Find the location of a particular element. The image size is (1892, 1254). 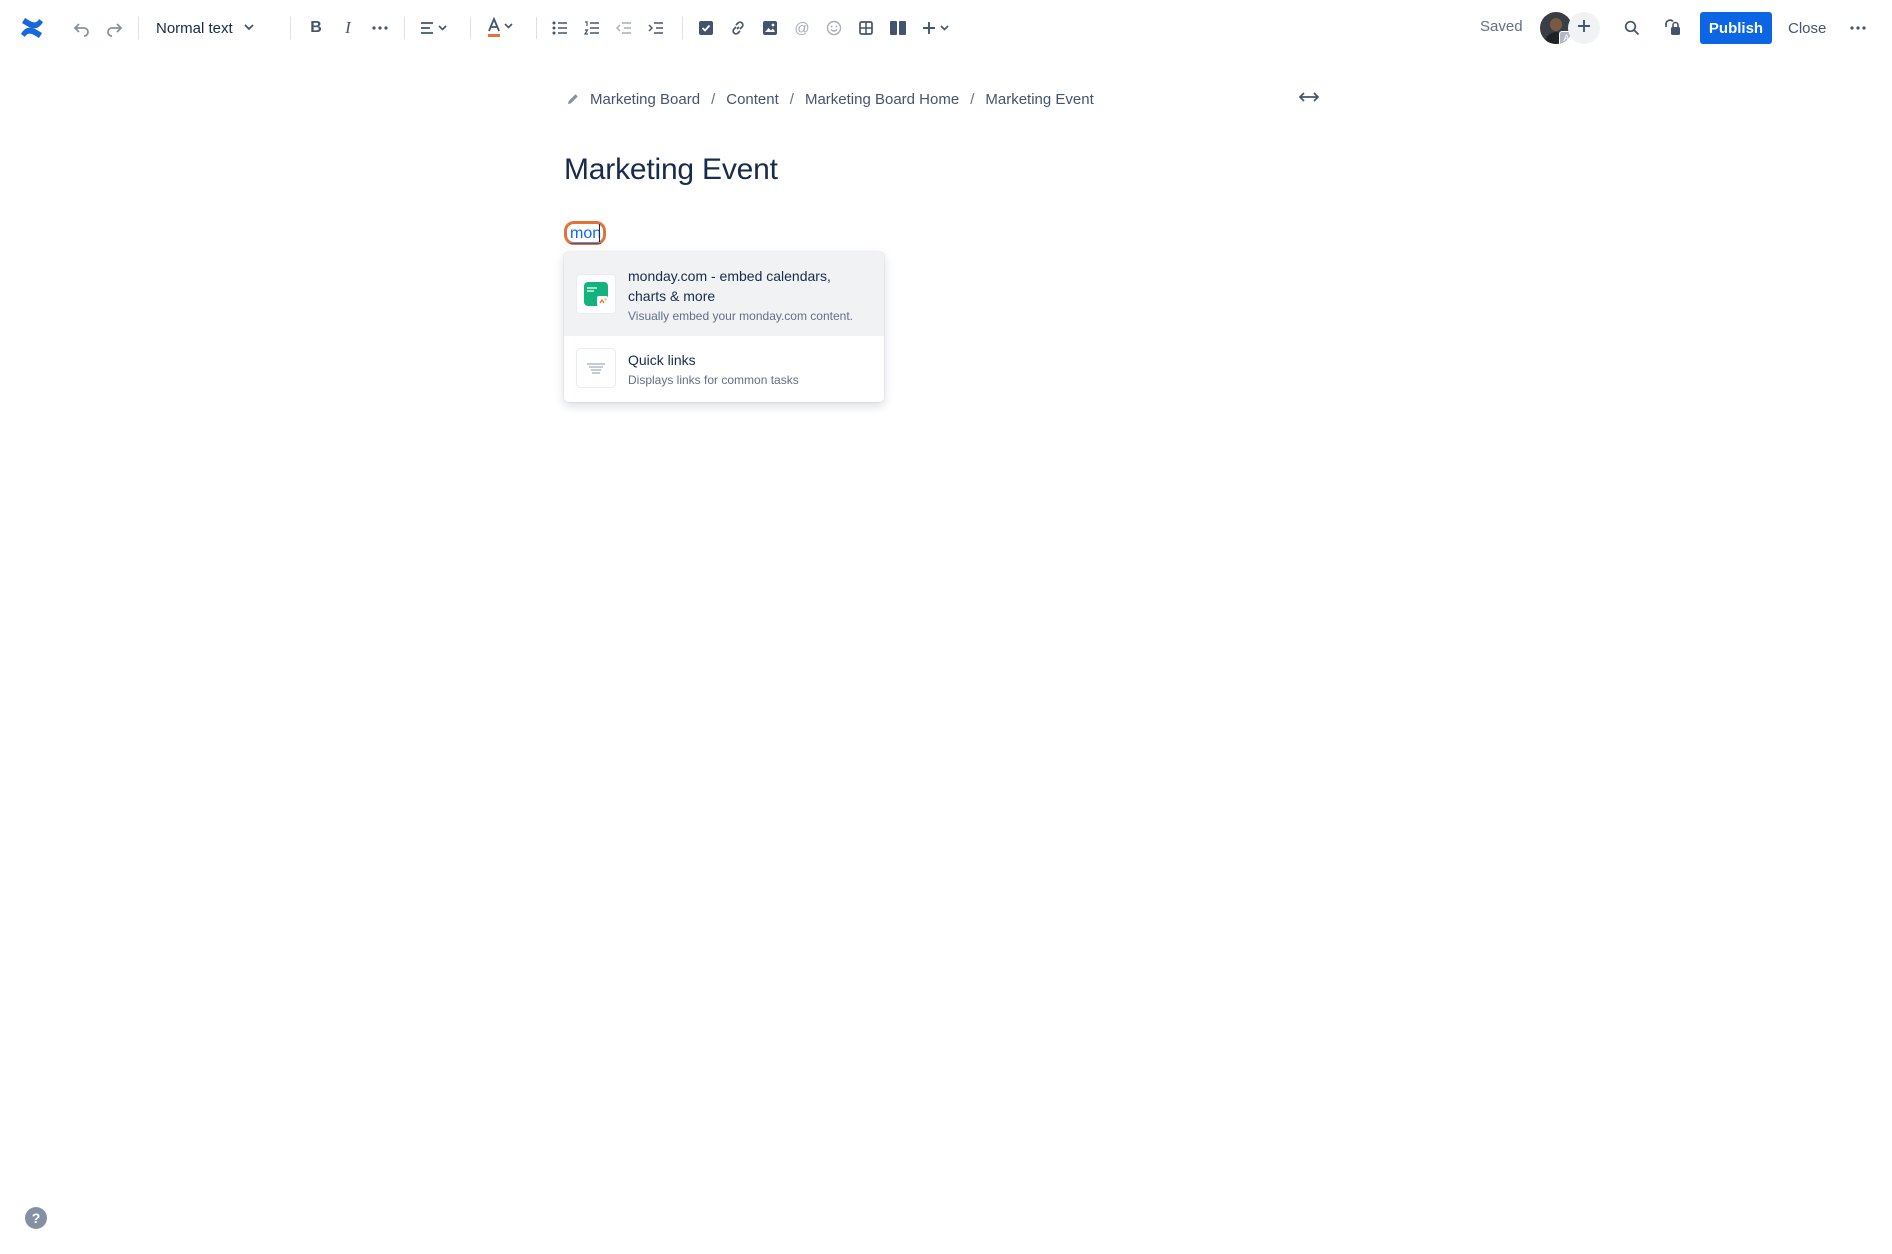

editor-toolbar: Normal text B I @ Saved A Publish Close is located at coordinates (946, 28).